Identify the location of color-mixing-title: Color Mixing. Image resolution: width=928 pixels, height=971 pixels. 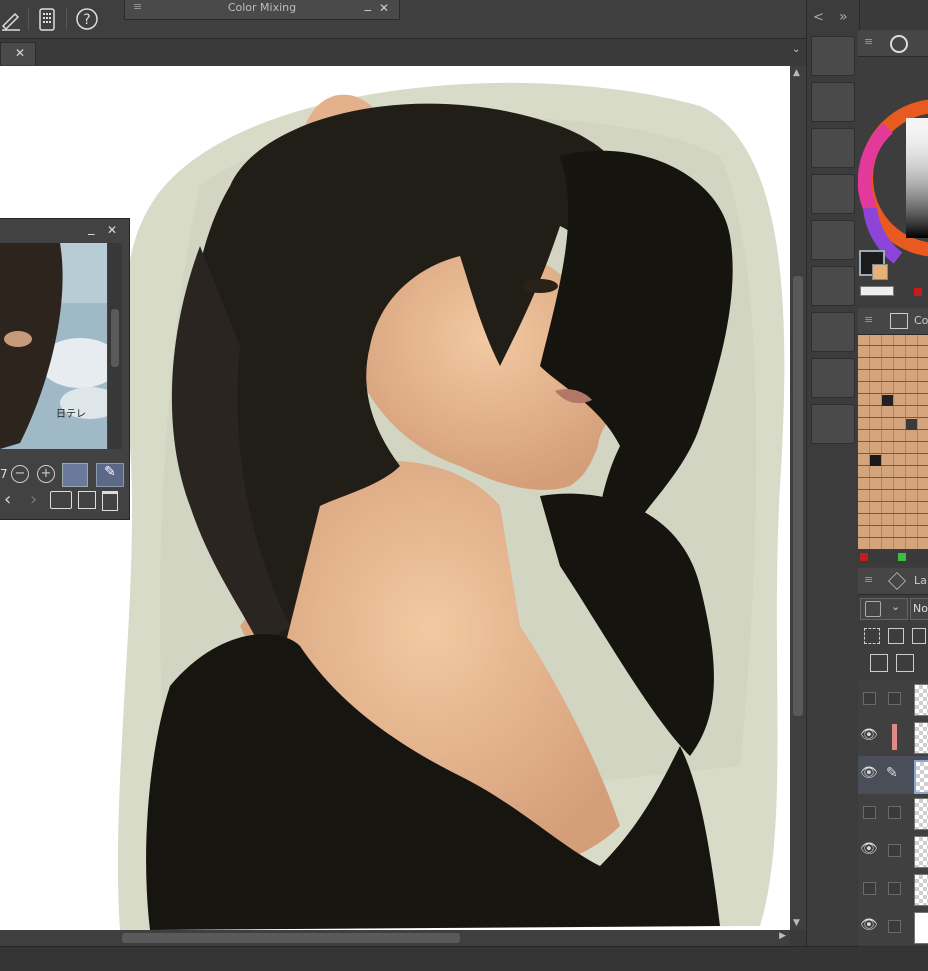
(262, 7).